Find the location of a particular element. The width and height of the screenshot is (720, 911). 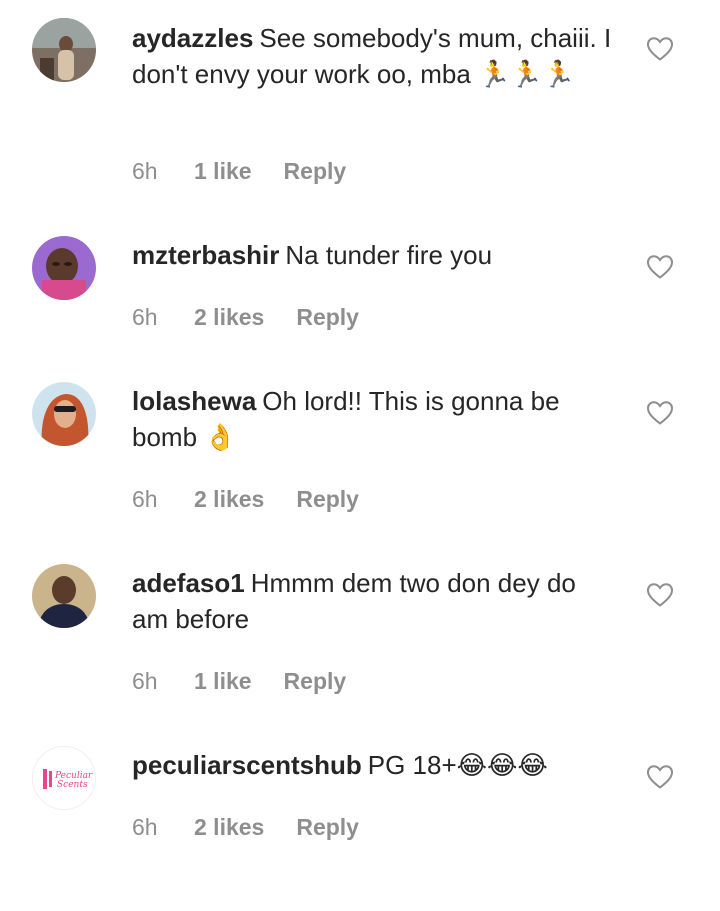

comment-username: peculiarscentshub is located at coordinates (247, 765).